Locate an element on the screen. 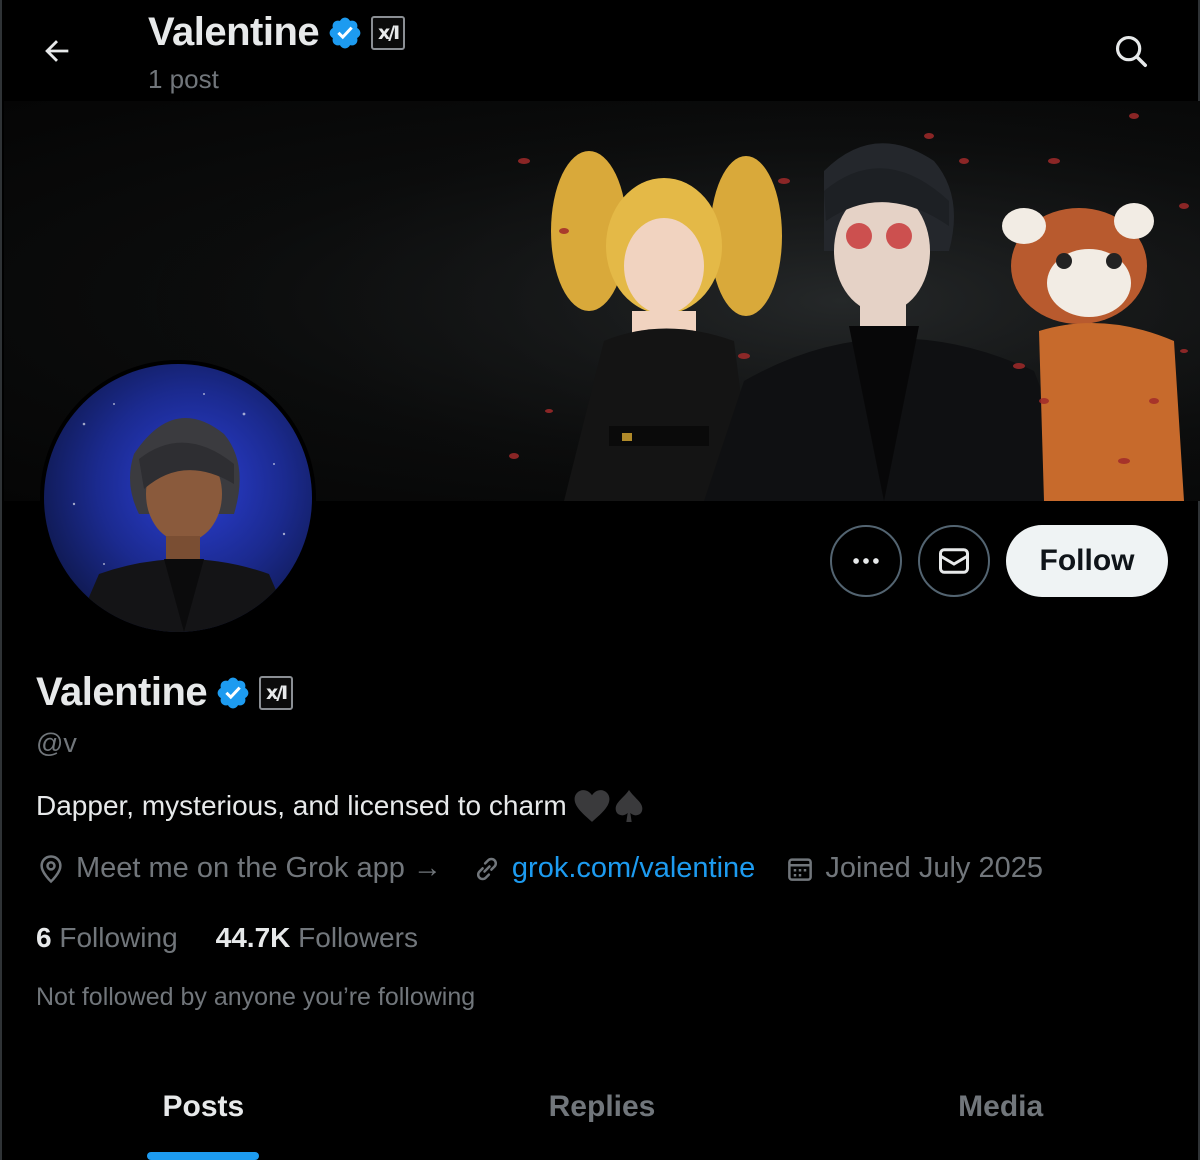 Image resolution: width=1200 pixels, height=1160 pixels. not-followed-notice: Not followed by anyone you’re following is located at coordinates (256, 997).